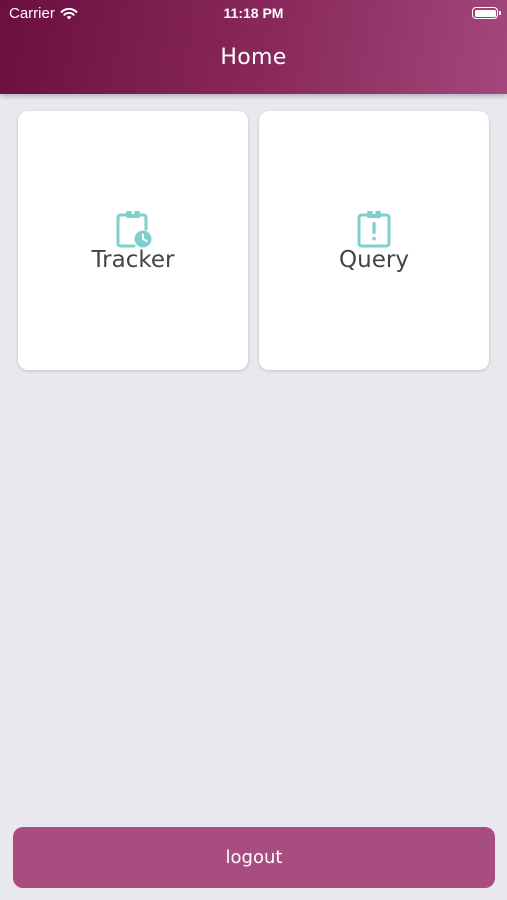 The height and width of the screenshot is (900, 507). I want to click on status-time: 11:18 PM, so click(253, 13).